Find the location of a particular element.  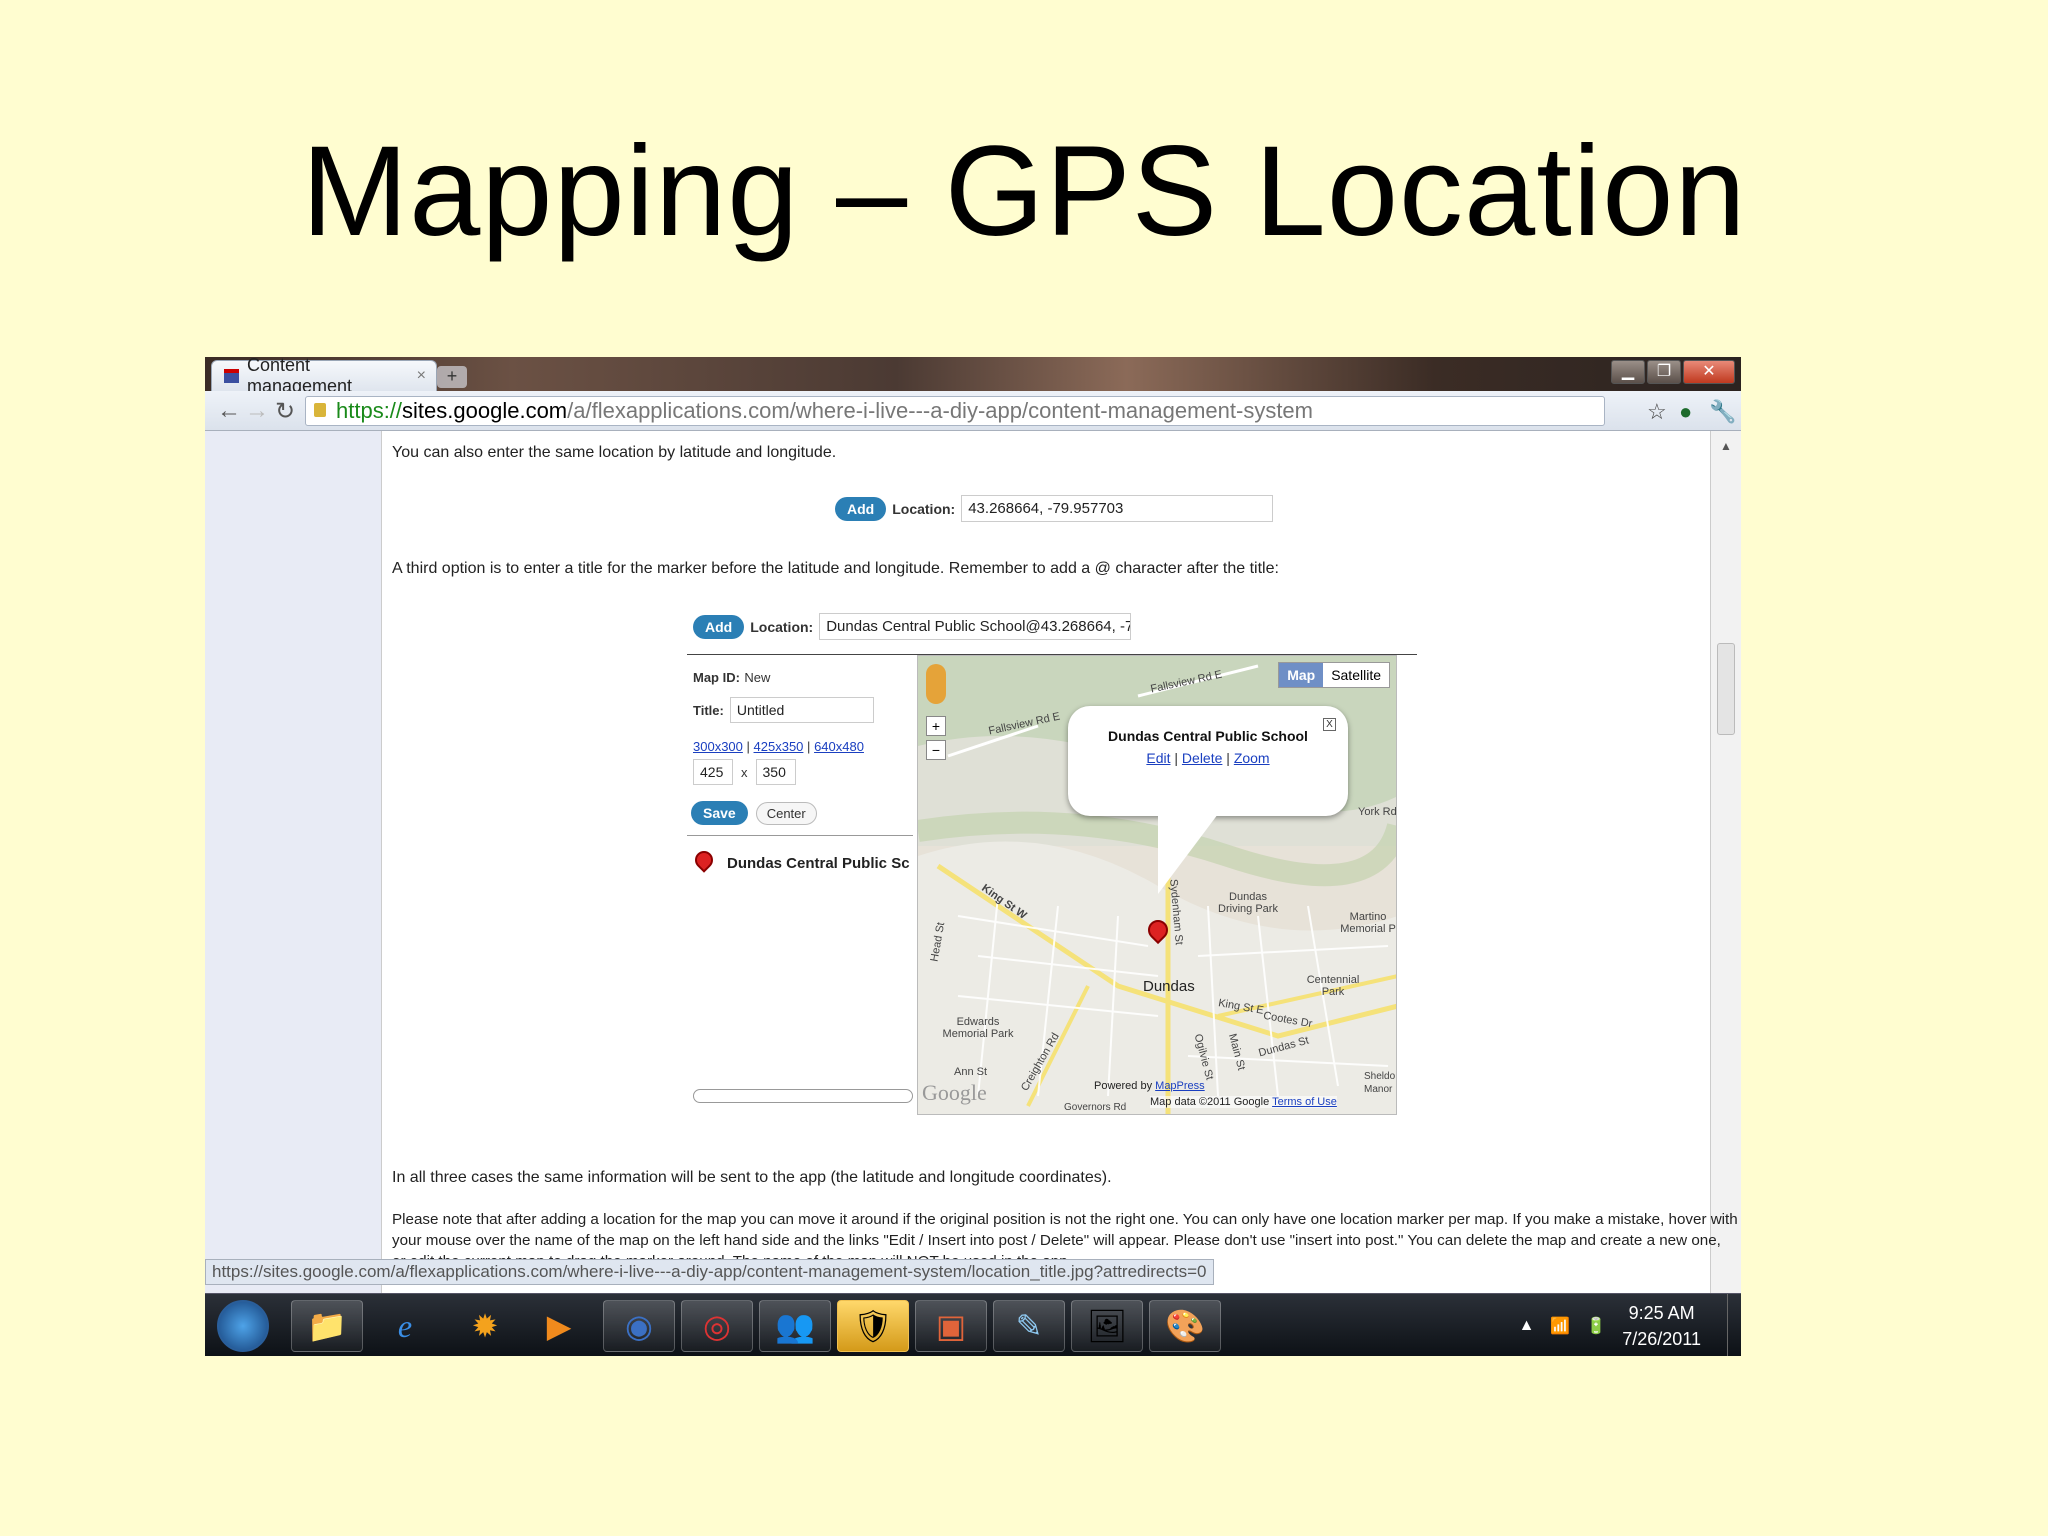

map-attribution: Map data ©2011 Google Terms of Use is located at coordinates (1243, 1102).